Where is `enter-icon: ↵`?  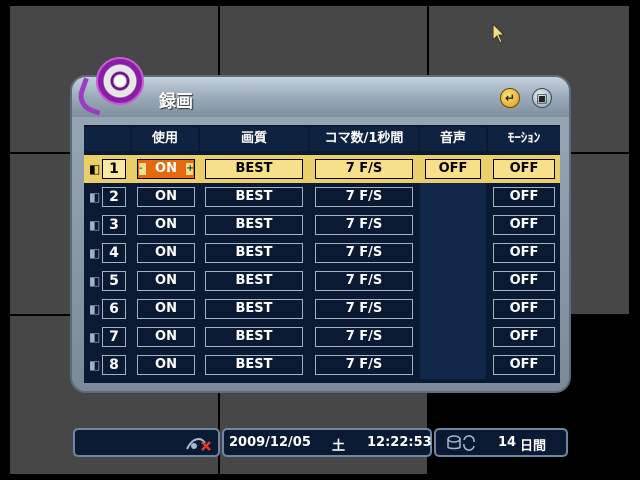 enter-icon: ↵ is located at coordinates (510, 98).